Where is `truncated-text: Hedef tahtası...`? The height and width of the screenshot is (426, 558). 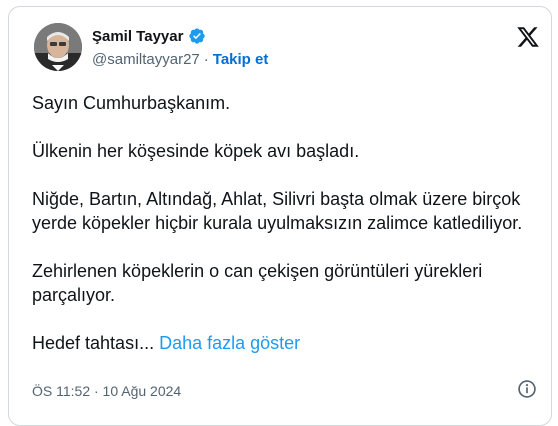
truncated-text: Hedef tahtası... is located at coordinates (93, 343).